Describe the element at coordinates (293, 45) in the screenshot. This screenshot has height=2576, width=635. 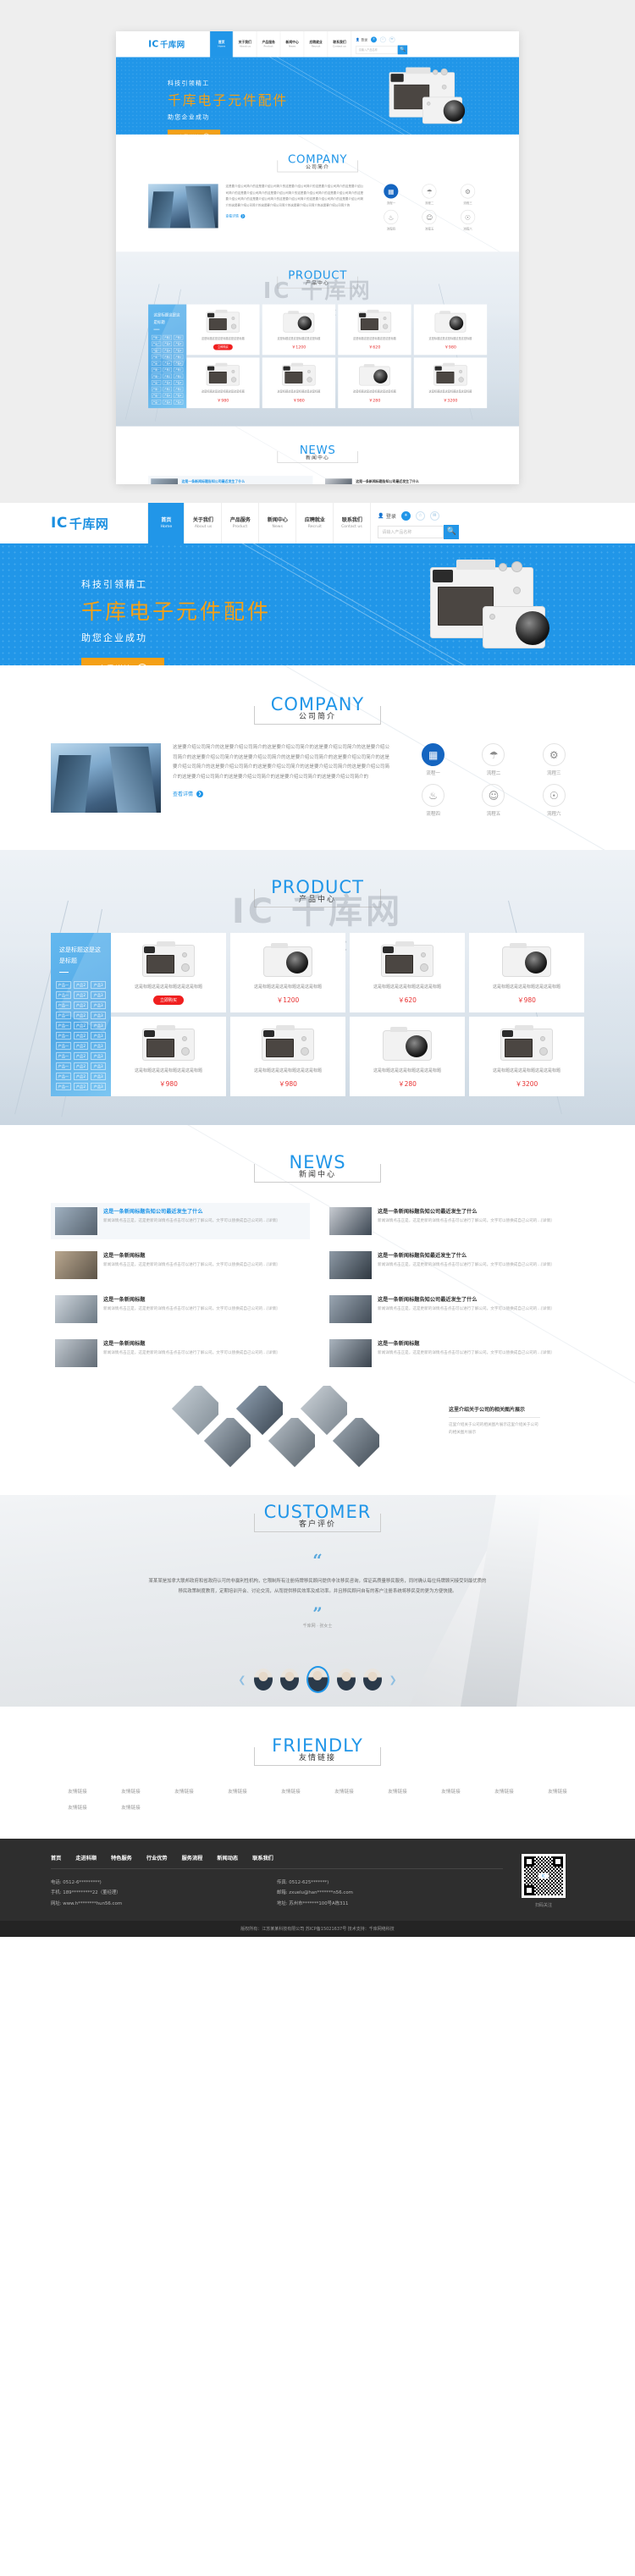
I see `nav-item-news: 新闻中心 News` at that location.